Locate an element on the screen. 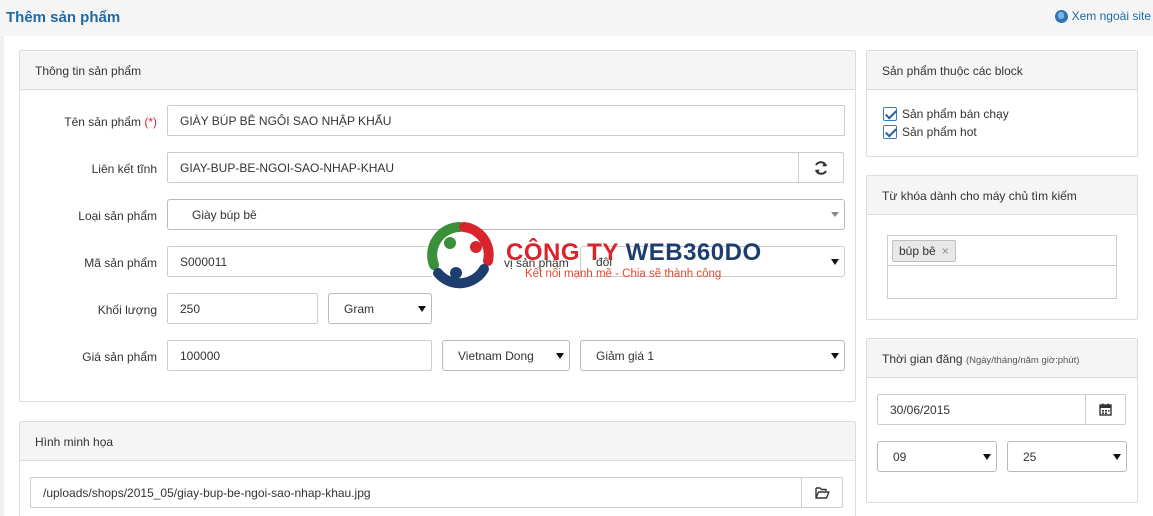 This screenshot has height=516, width=1153. view-site-link: Xem ngoài site is located at coordinates (1102, 16).